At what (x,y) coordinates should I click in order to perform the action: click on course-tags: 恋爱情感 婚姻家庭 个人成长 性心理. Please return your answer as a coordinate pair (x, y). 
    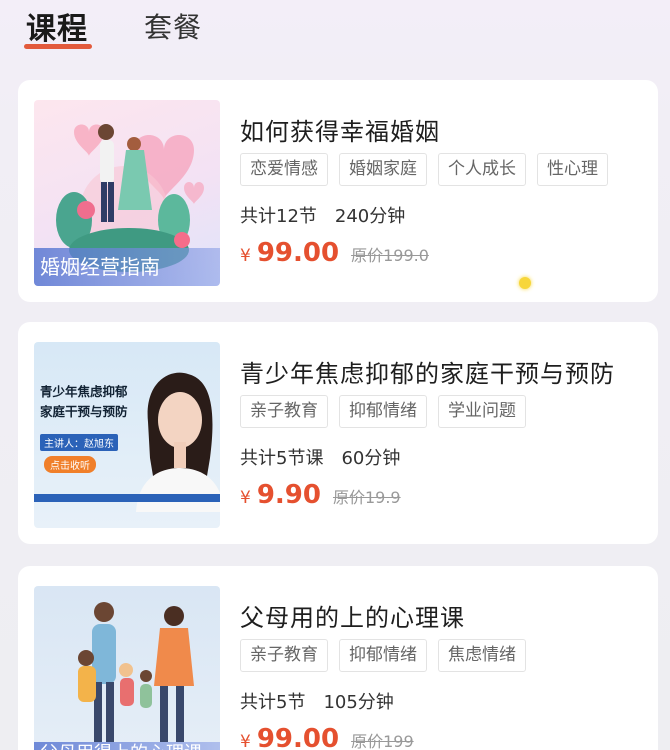
    Looking at the image, I should click on (429, 169).